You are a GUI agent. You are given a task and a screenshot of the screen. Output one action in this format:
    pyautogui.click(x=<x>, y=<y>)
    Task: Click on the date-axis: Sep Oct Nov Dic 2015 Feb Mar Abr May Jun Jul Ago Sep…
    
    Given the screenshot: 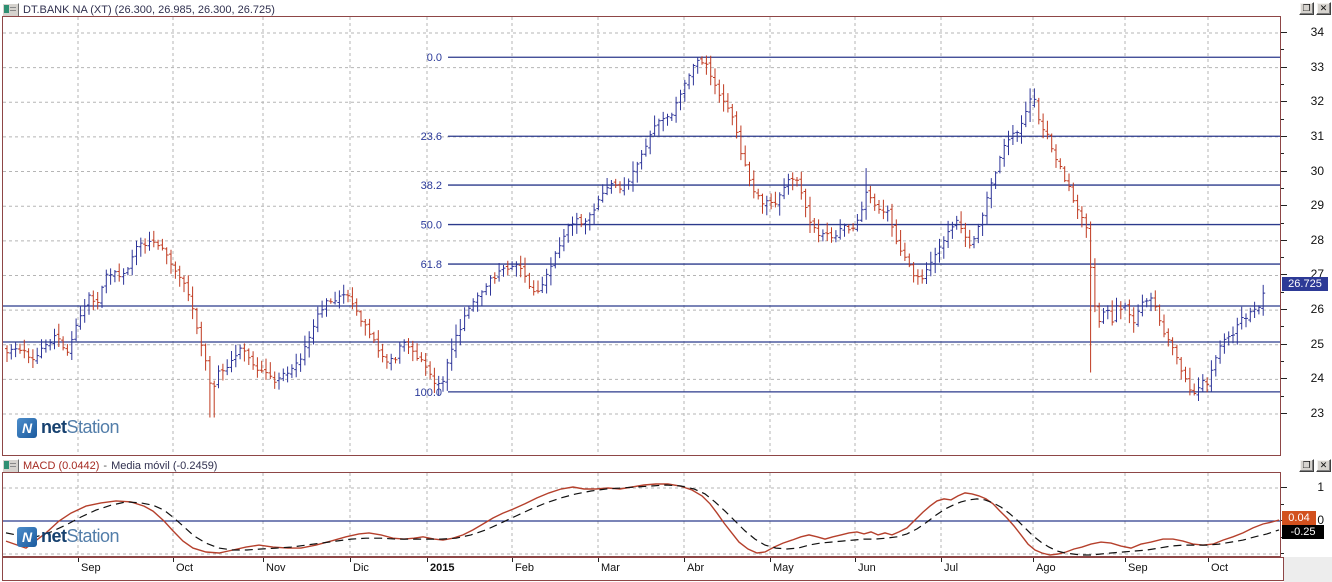 What is the action you would take?
    pyautogui.click(x=643, y=569)
    